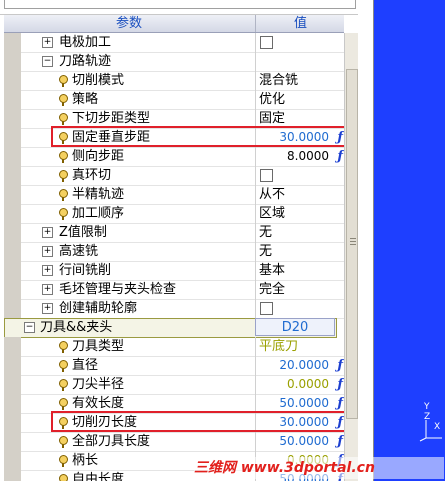  Describe the element at coordinates (129, 23) in the screenshot. I see `param-column-header: 参数` at that location.